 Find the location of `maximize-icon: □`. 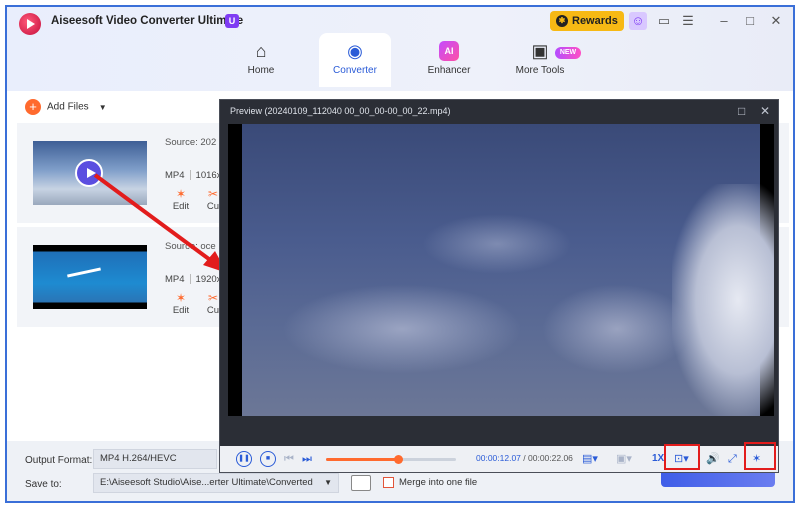

maximize-icon: □ is located at coordinates (741, 111).